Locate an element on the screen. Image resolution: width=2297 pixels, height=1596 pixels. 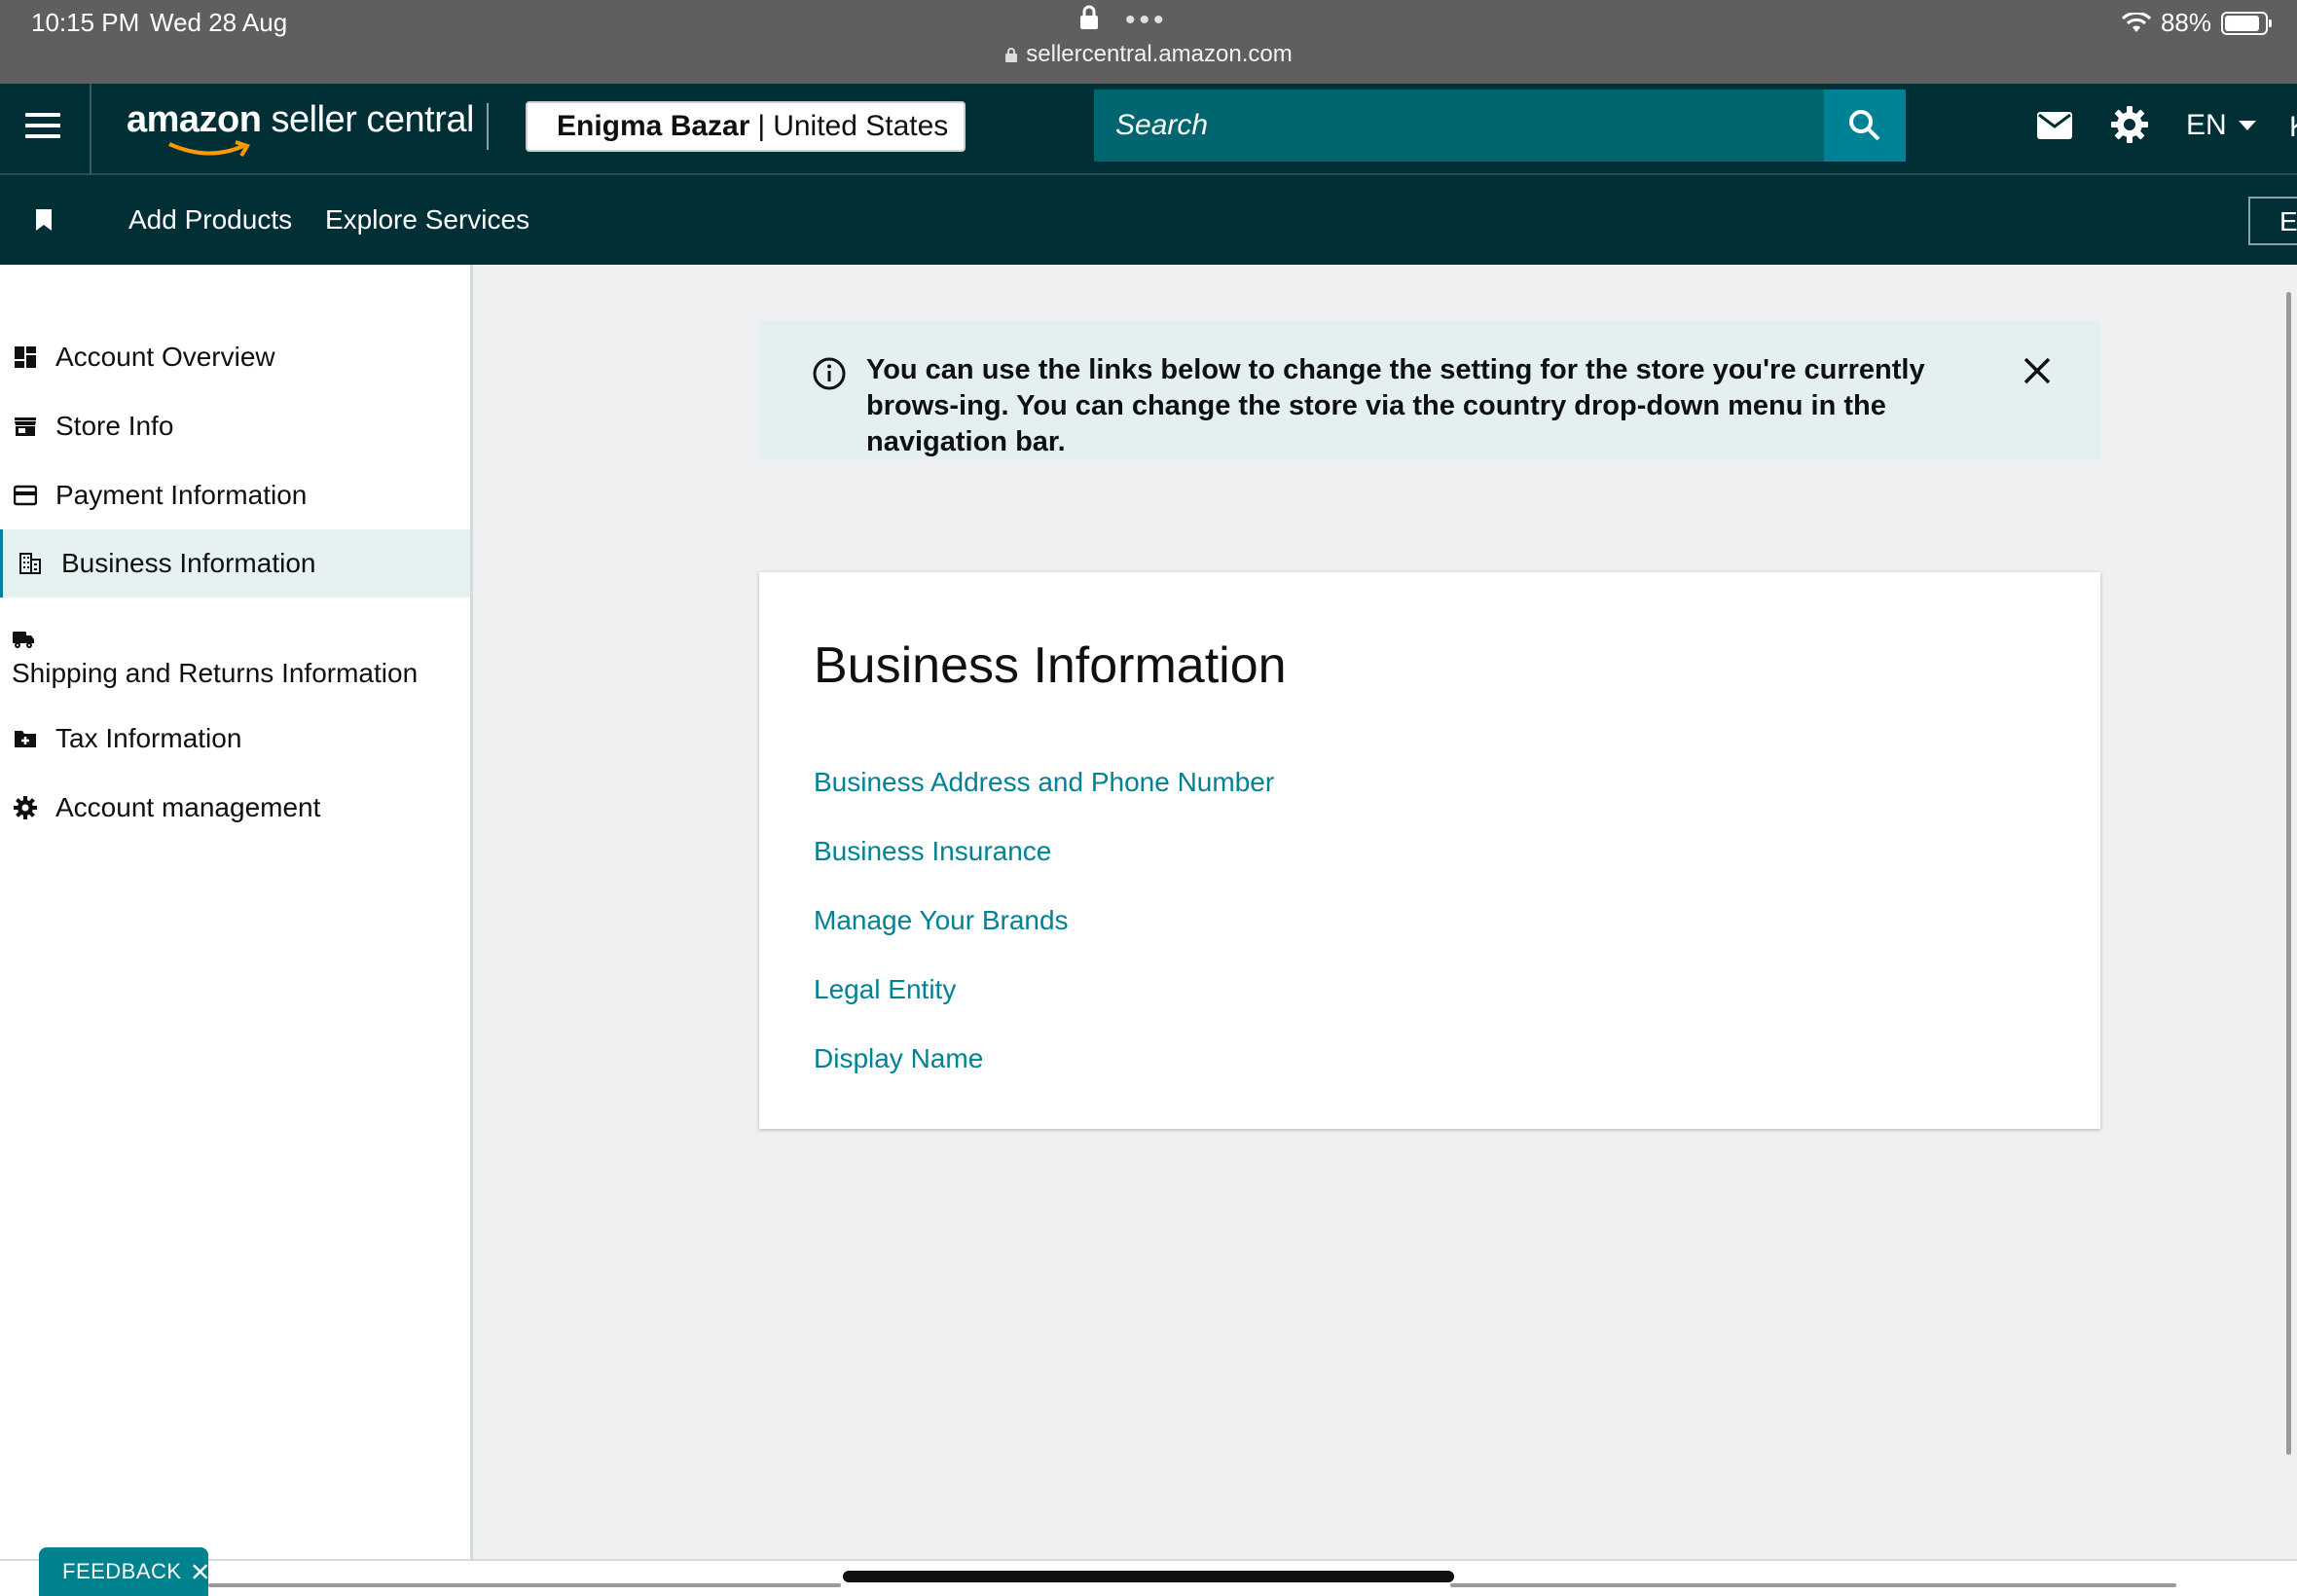
feedback-label: FEEDBACK is located at coordinates (122, 1571).